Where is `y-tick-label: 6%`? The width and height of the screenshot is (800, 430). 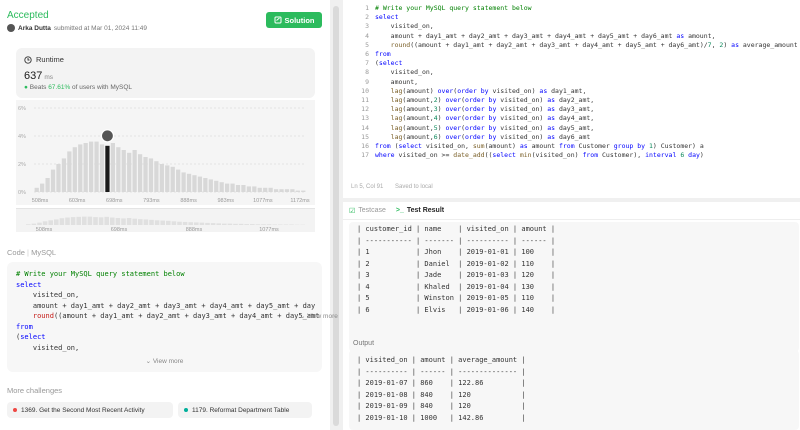
y-tick-label: 6% is located at coordinates (22, 109).